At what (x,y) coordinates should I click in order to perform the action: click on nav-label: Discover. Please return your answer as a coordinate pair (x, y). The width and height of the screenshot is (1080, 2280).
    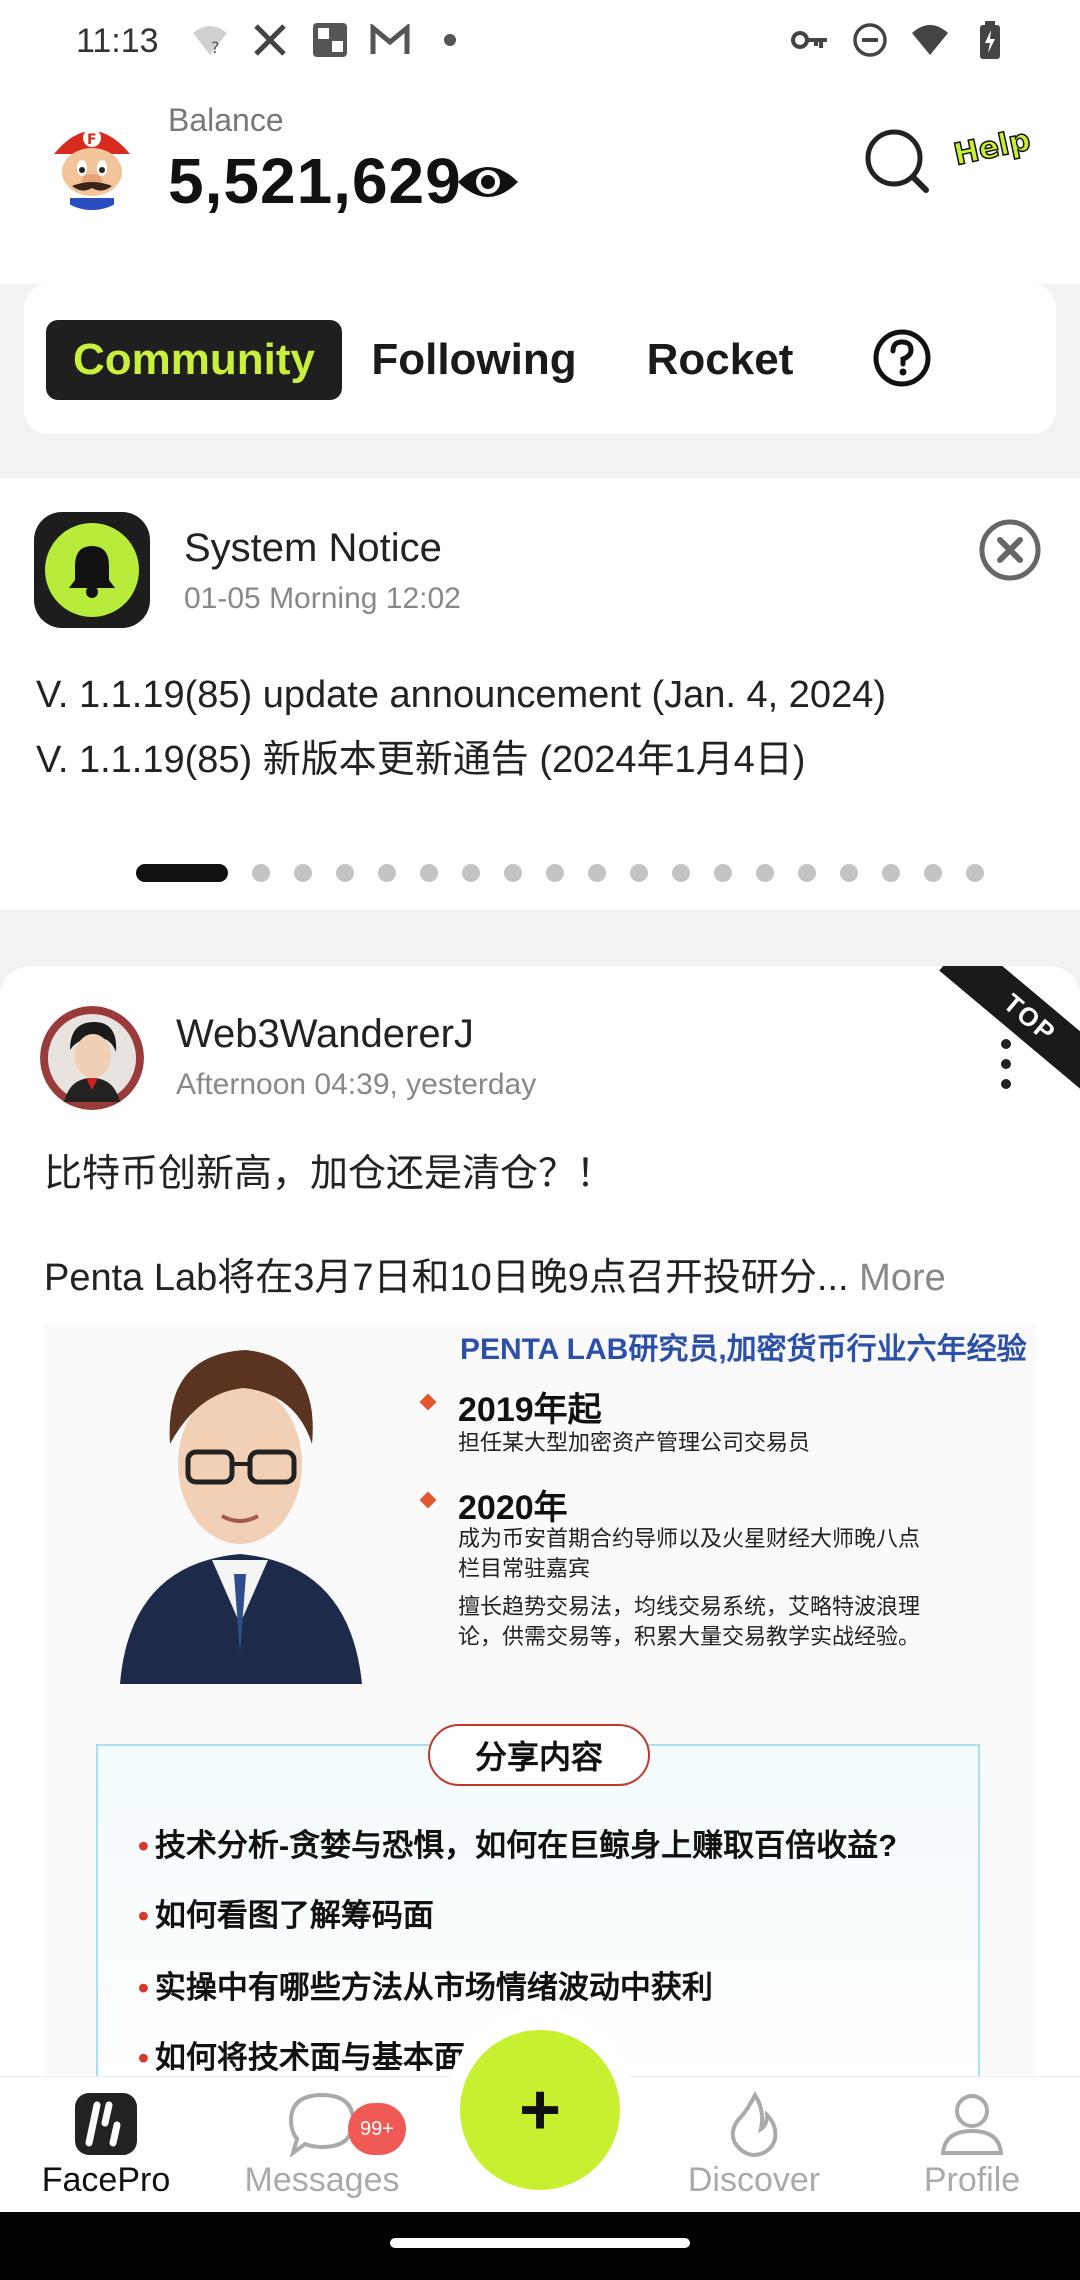
    Looking at the image, I should click on (754, 2180).